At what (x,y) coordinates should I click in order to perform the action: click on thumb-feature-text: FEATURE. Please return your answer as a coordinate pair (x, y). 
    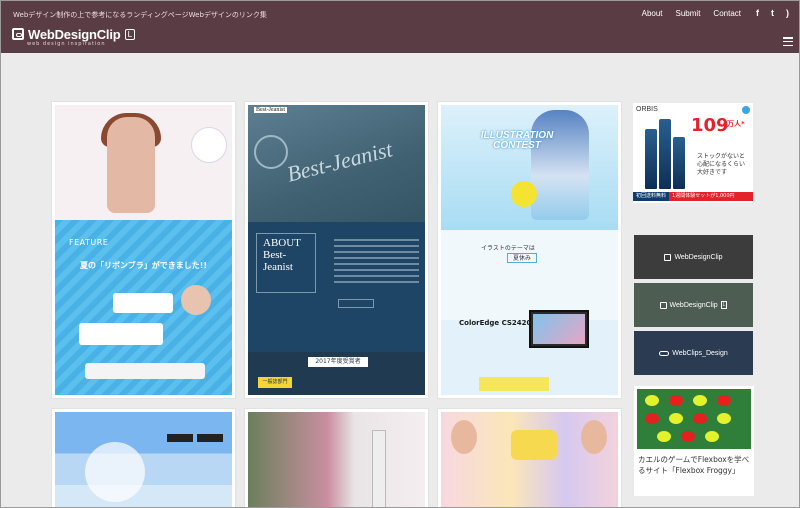
    Looking at the image, I should click on (89, 242).